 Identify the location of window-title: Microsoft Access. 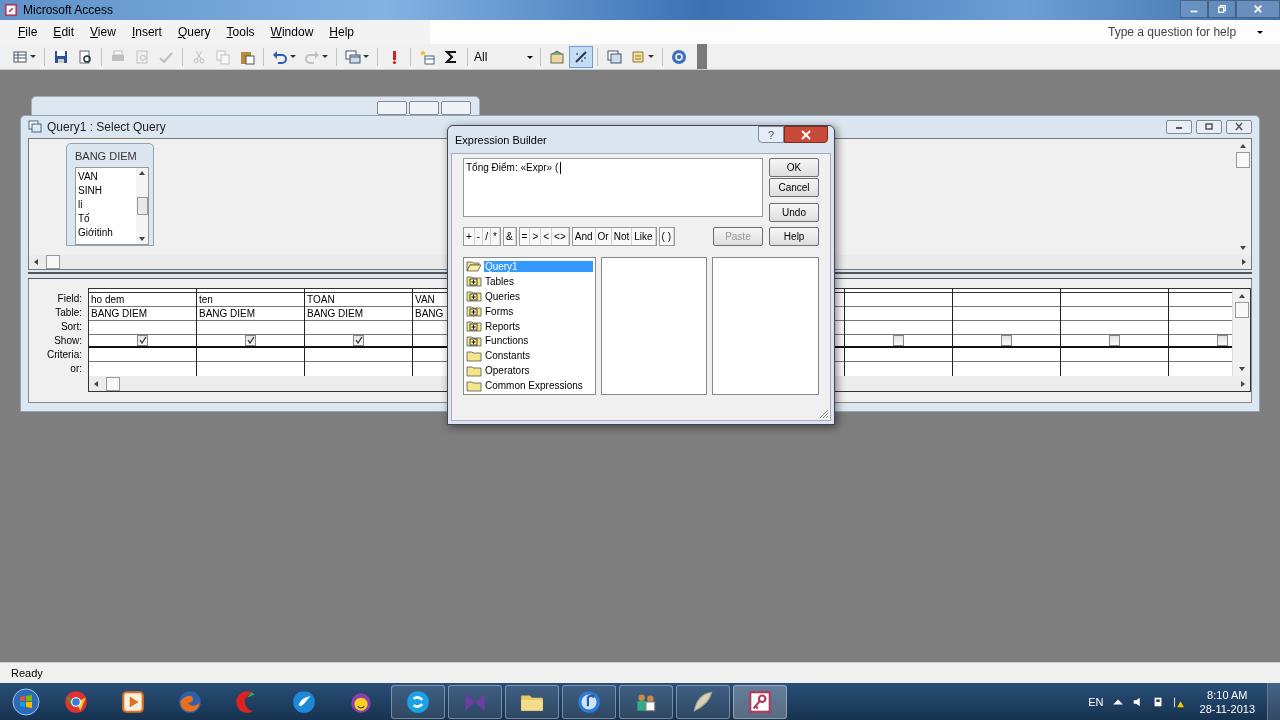
(68, 10).